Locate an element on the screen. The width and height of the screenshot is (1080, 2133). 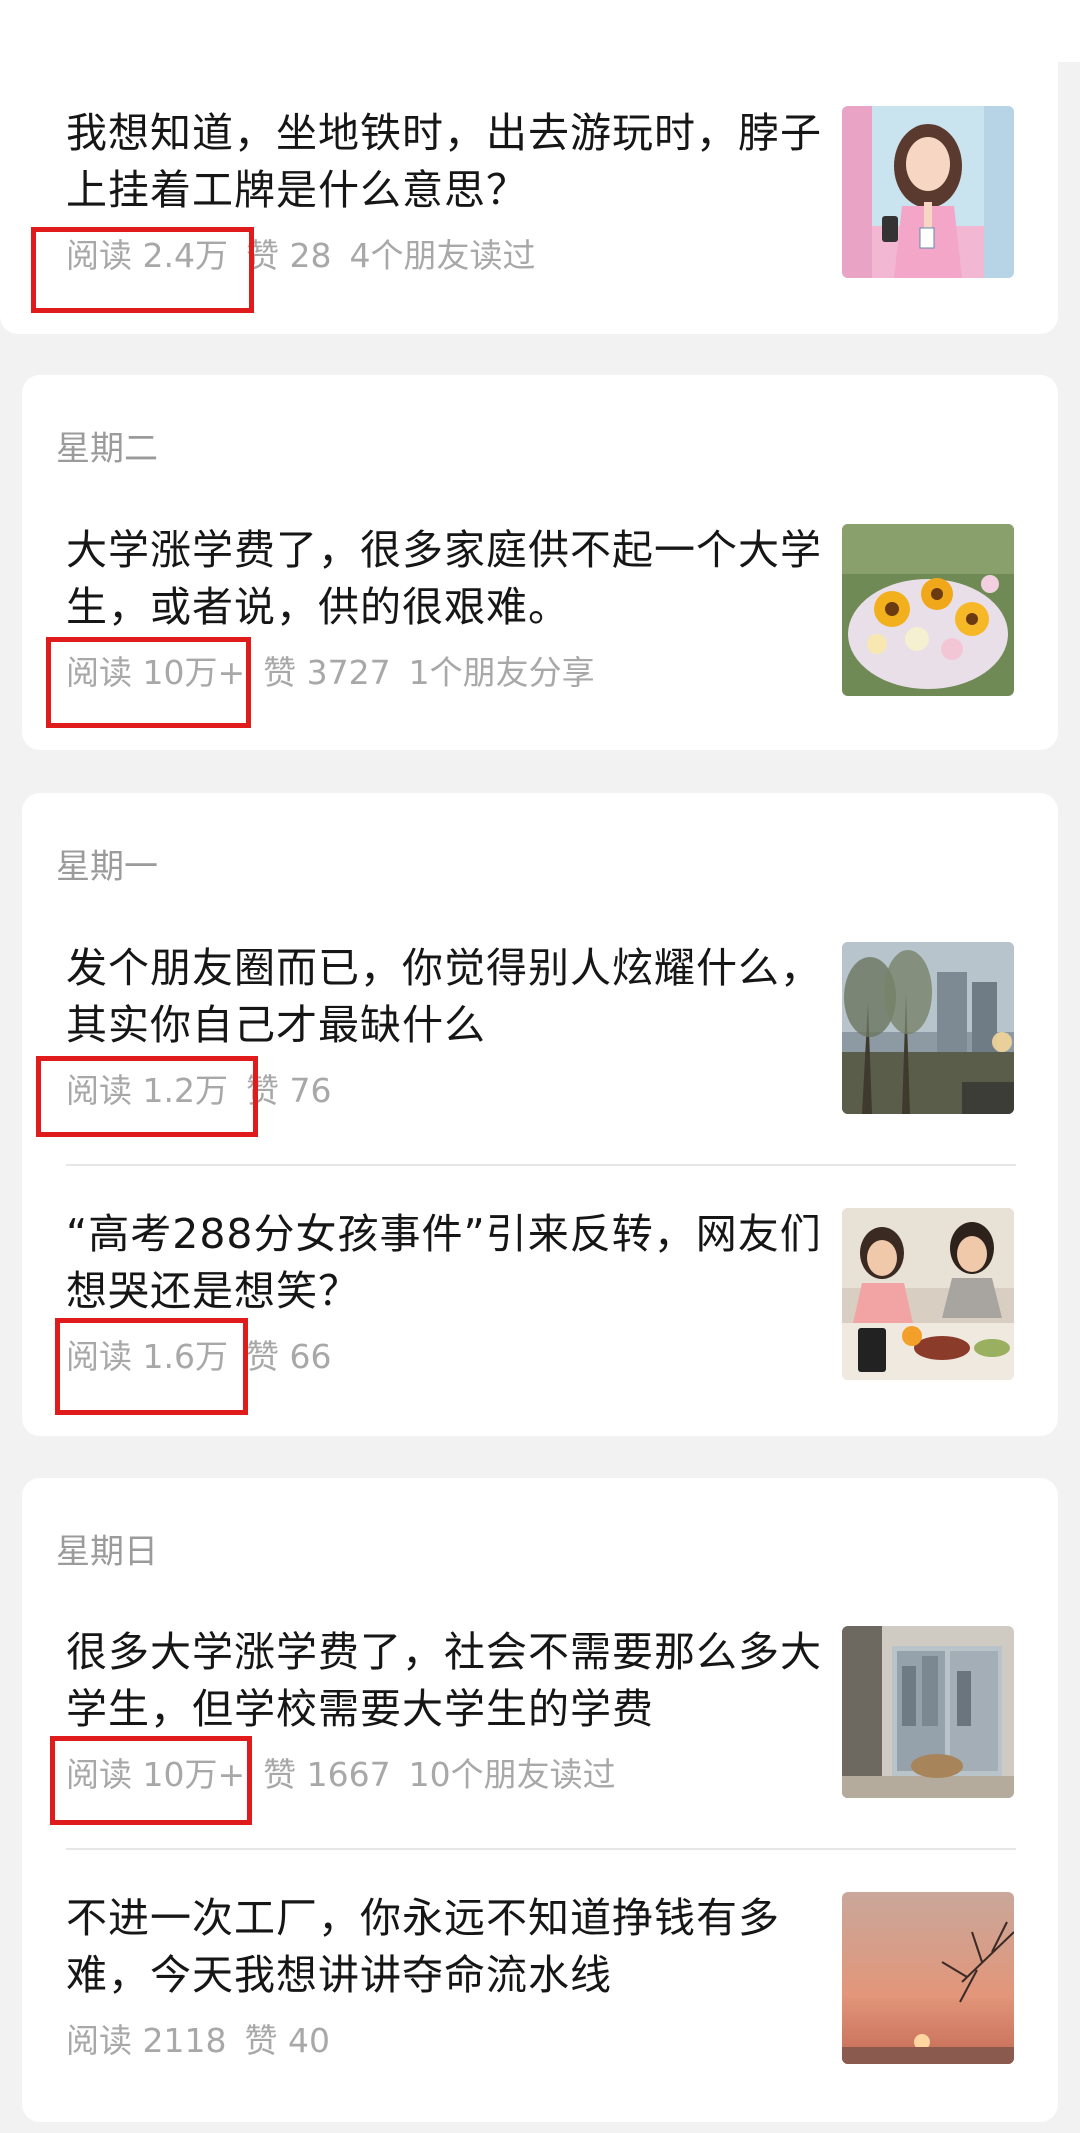
read-count: 阅读 2118 is located at coordinates (146, 2040).